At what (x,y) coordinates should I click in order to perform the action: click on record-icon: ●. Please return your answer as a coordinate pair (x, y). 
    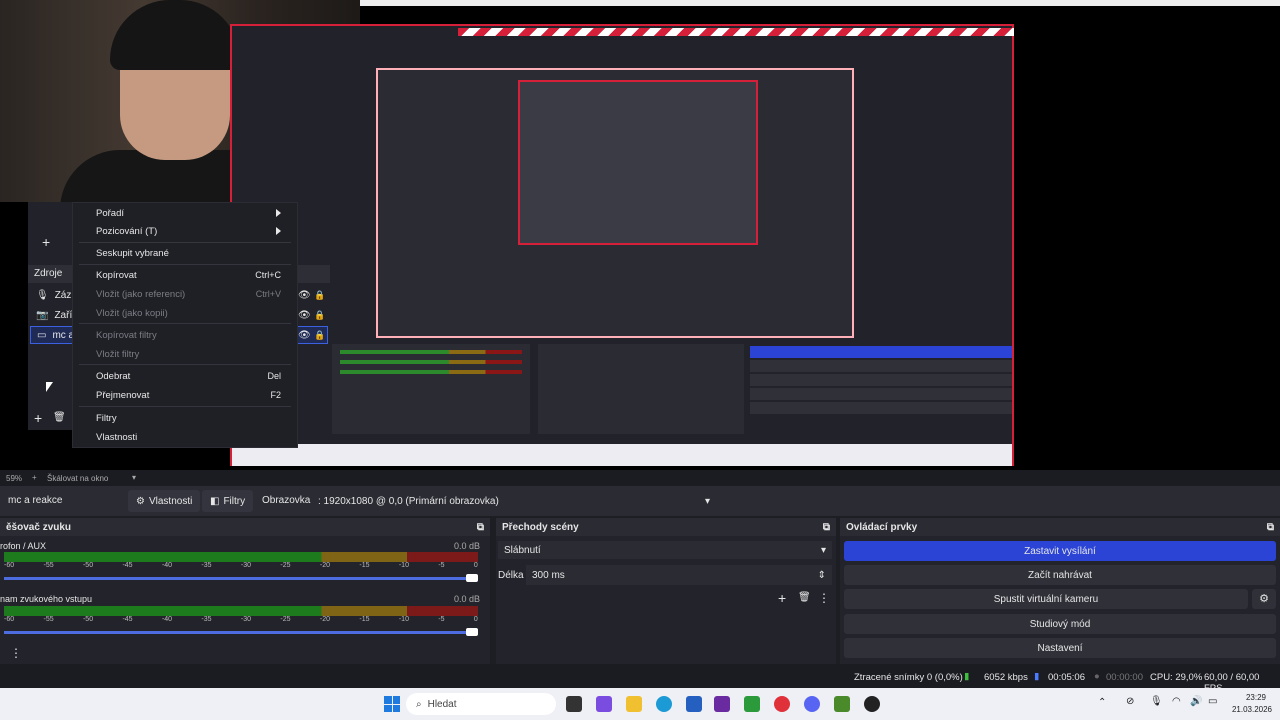
    Looking at the image, I should click on (1097, 676).